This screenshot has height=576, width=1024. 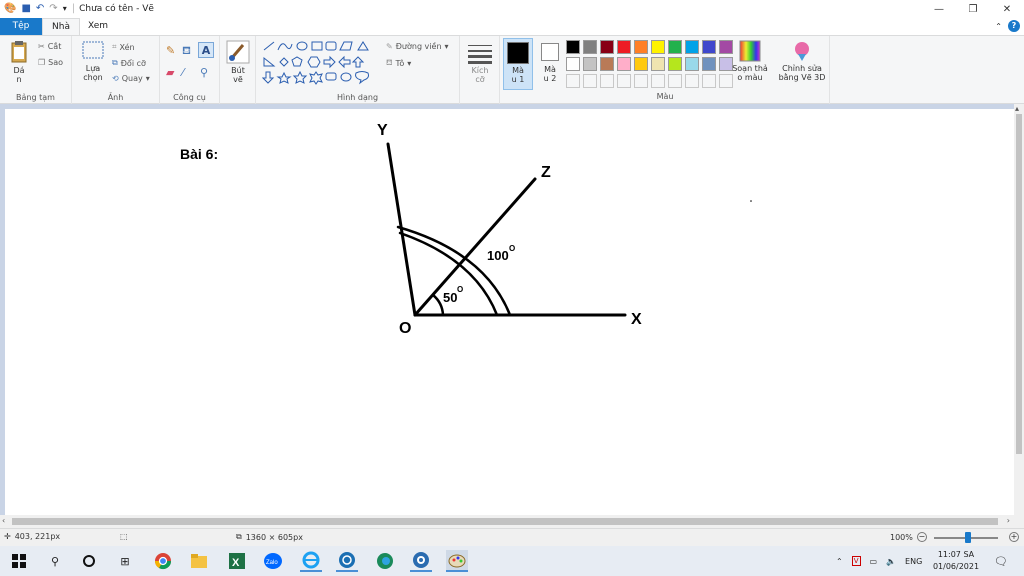 What do you see at coordinates (750, 61) in the screenshot?
I see `edit-colors-button: Soạn thả o màu` at bounding box center [750, 61].